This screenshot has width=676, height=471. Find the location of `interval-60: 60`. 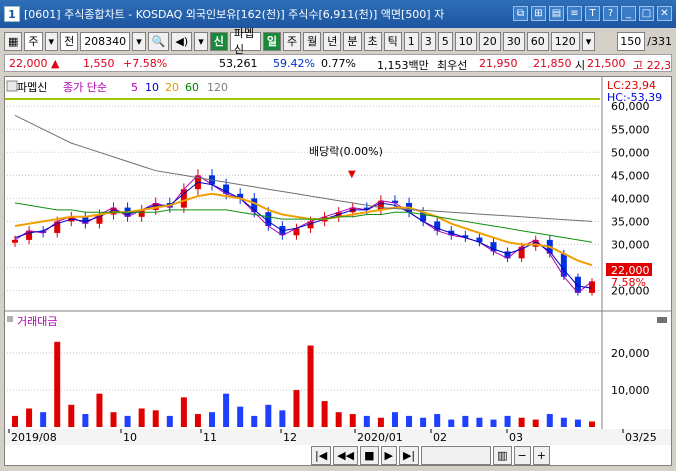

interval-60: 60 is located at coordinates (537, 41).